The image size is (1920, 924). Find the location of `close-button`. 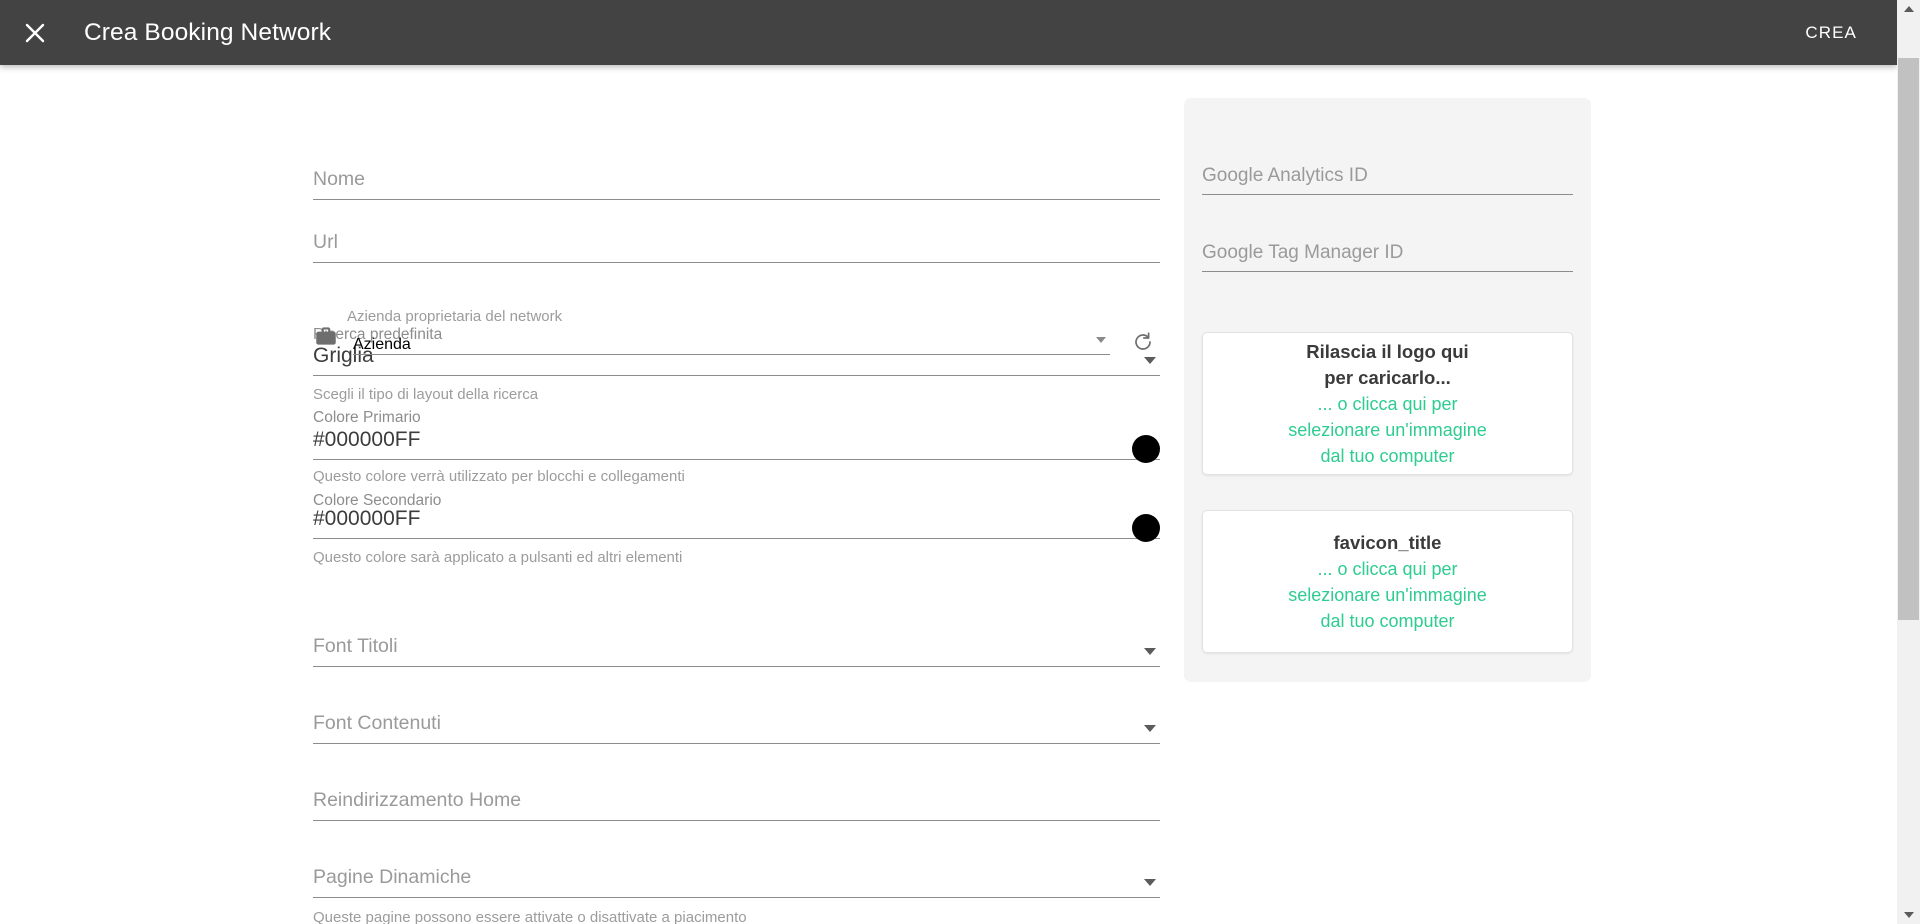

close-button is located at coordinates (35, 33).